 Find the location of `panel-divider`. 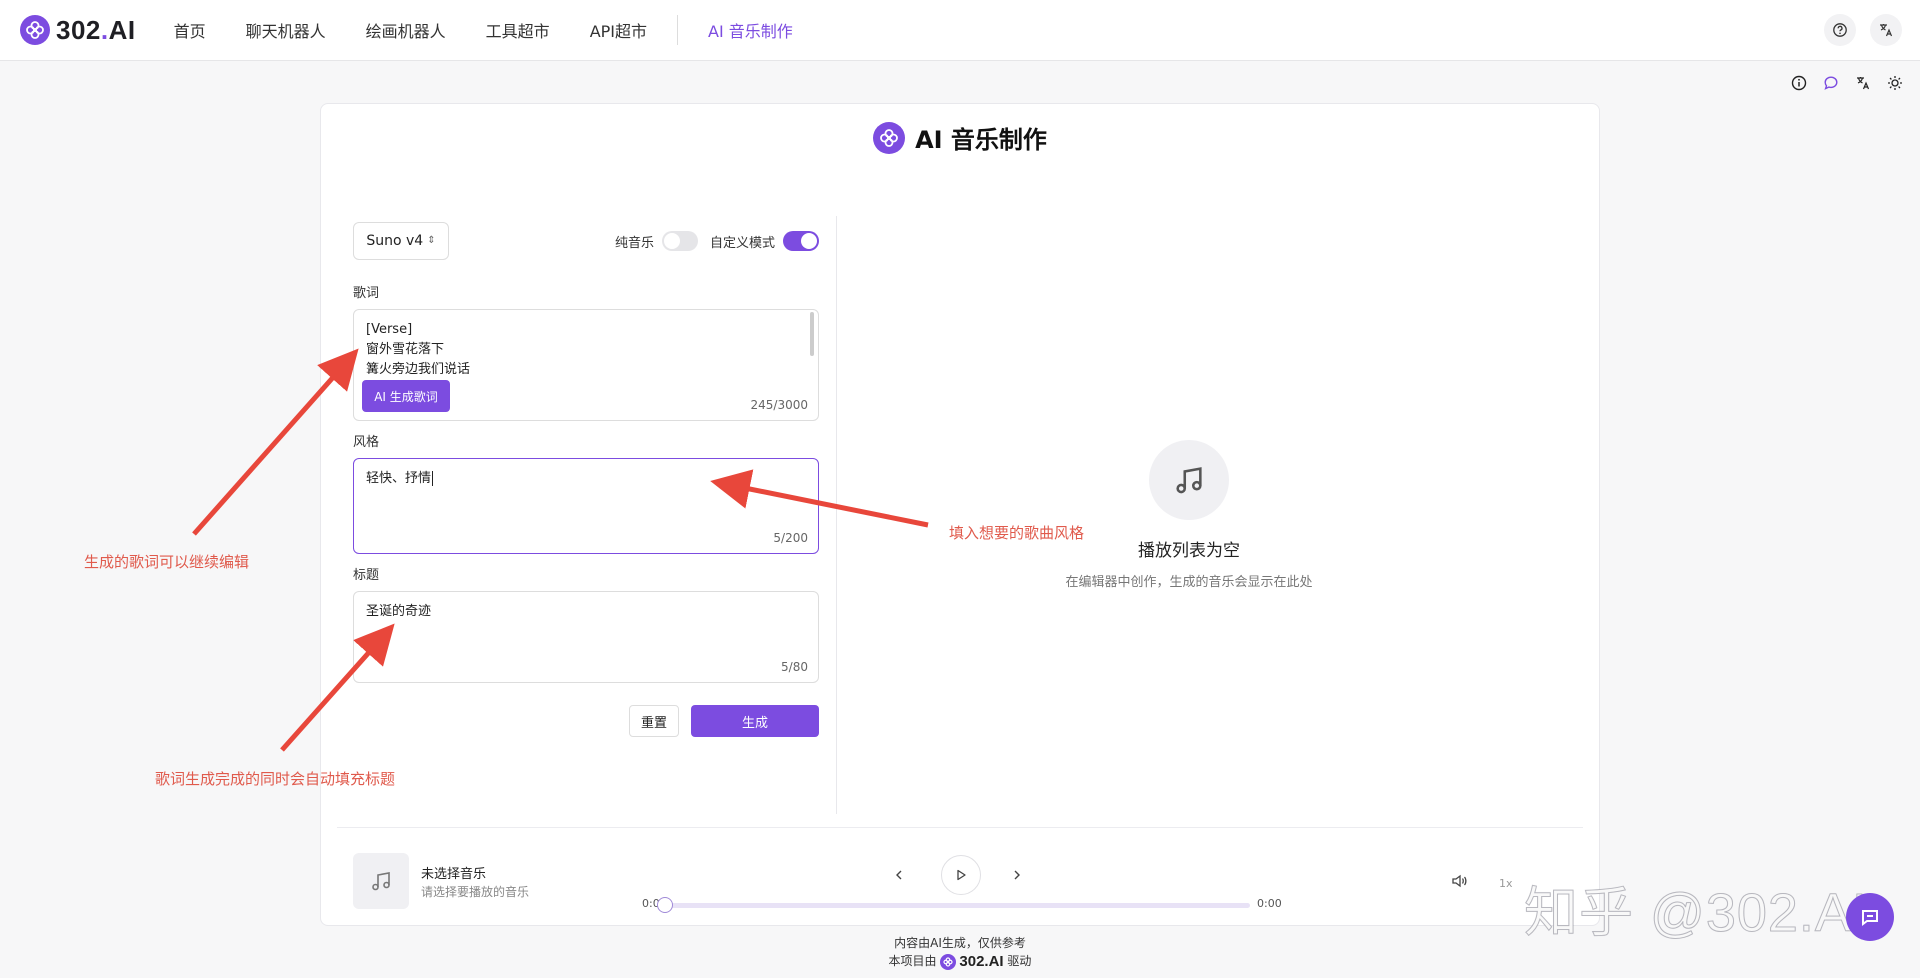

panel-divider is located at coordinates (836, 515).